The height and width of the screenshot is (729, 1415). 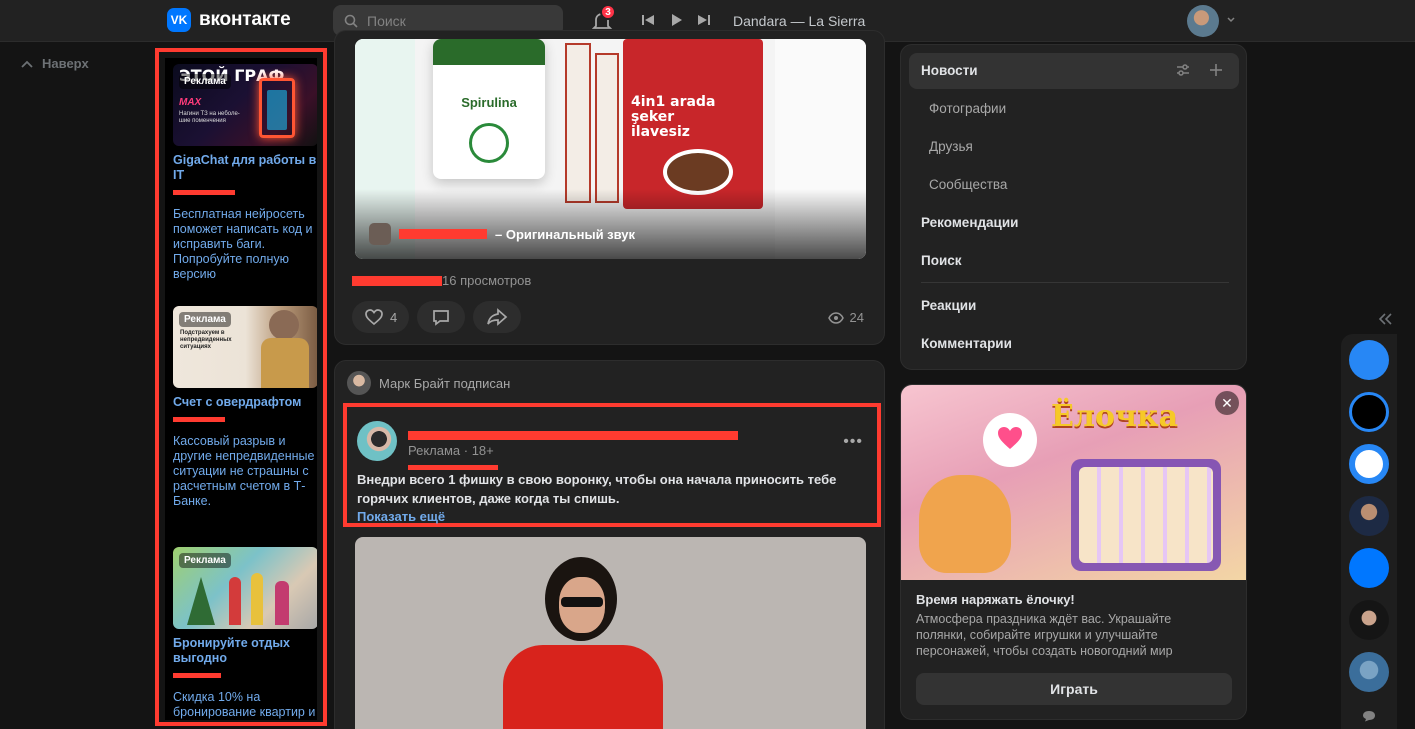 I want to click on share-icon, so click(x=497, y=317).